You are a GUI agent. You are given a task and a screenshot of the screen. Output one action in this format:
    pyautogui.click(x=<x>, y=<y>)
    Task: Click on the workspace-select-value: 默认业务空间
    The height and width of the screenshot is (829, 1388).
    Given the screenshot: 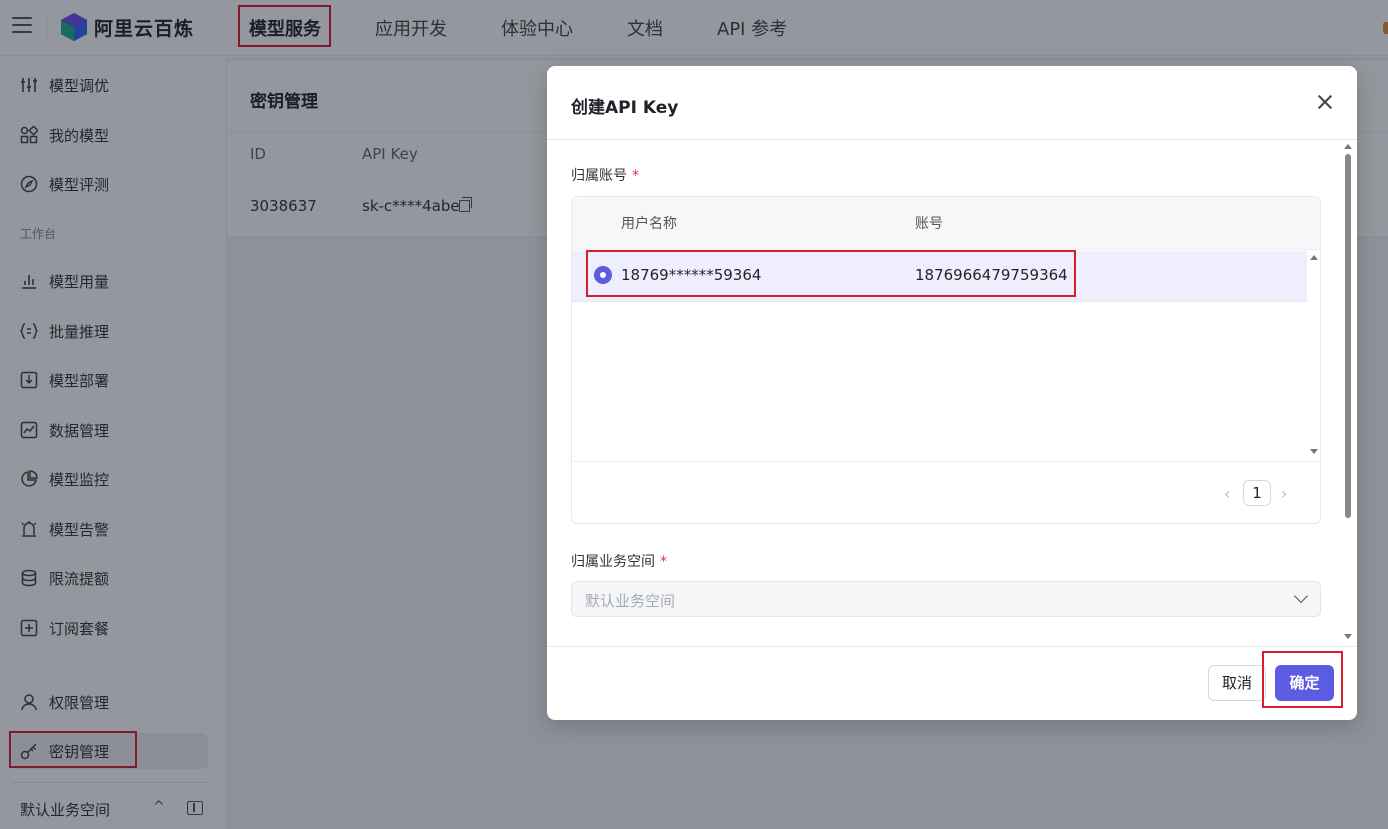 What is the action you would take?
    pyautogui.click(x=630, y=601)
    